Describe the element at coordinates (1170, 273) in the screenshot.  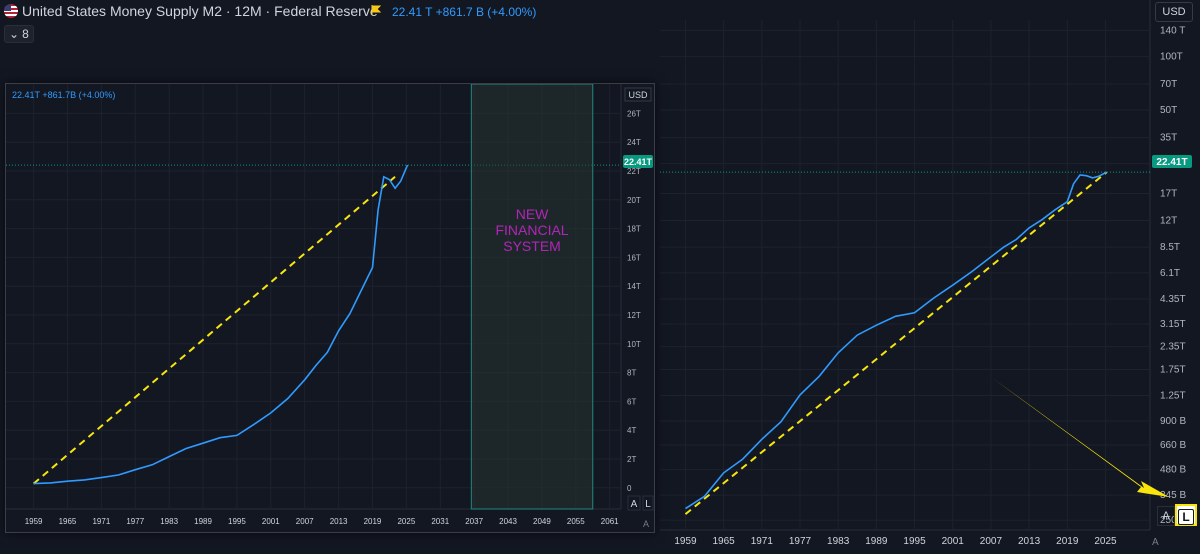
I see `main-y-tick: 6.1T` at that location.